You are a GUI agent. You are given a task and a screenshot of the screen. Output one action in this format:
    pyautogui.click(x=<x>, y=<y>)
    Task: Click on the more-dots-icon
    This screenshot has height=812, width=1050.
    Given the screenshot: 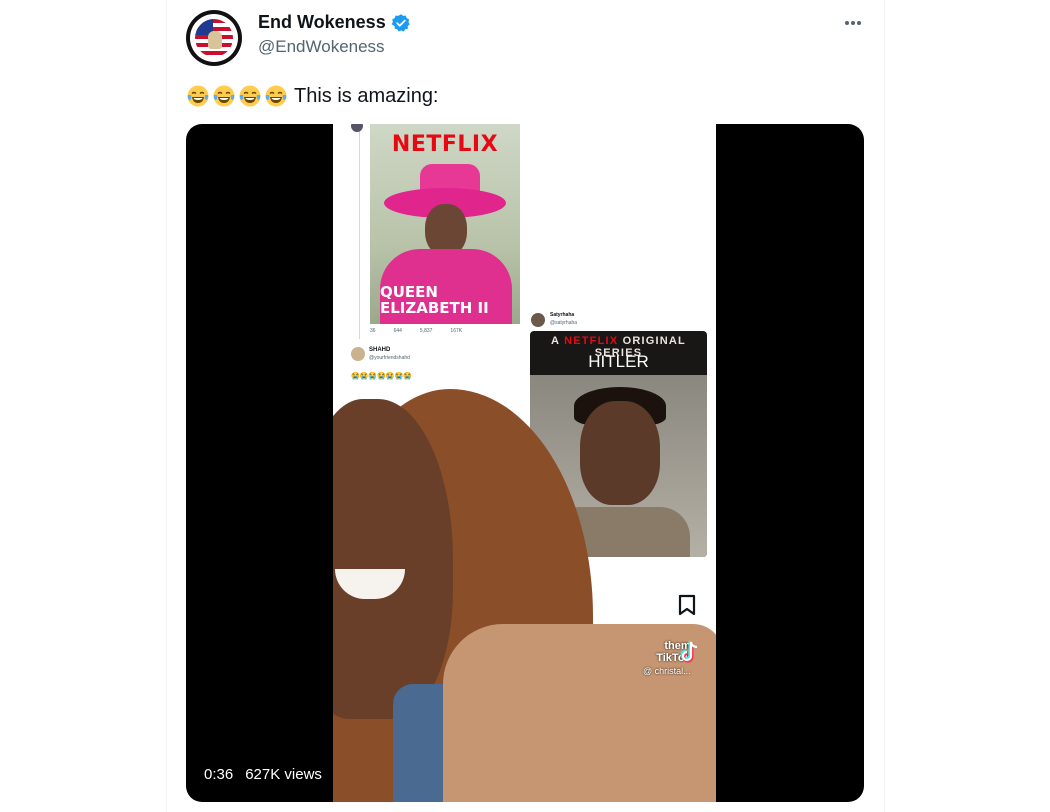 What is the action you would take?
    pyautogui.click(x=853, y=23)
    